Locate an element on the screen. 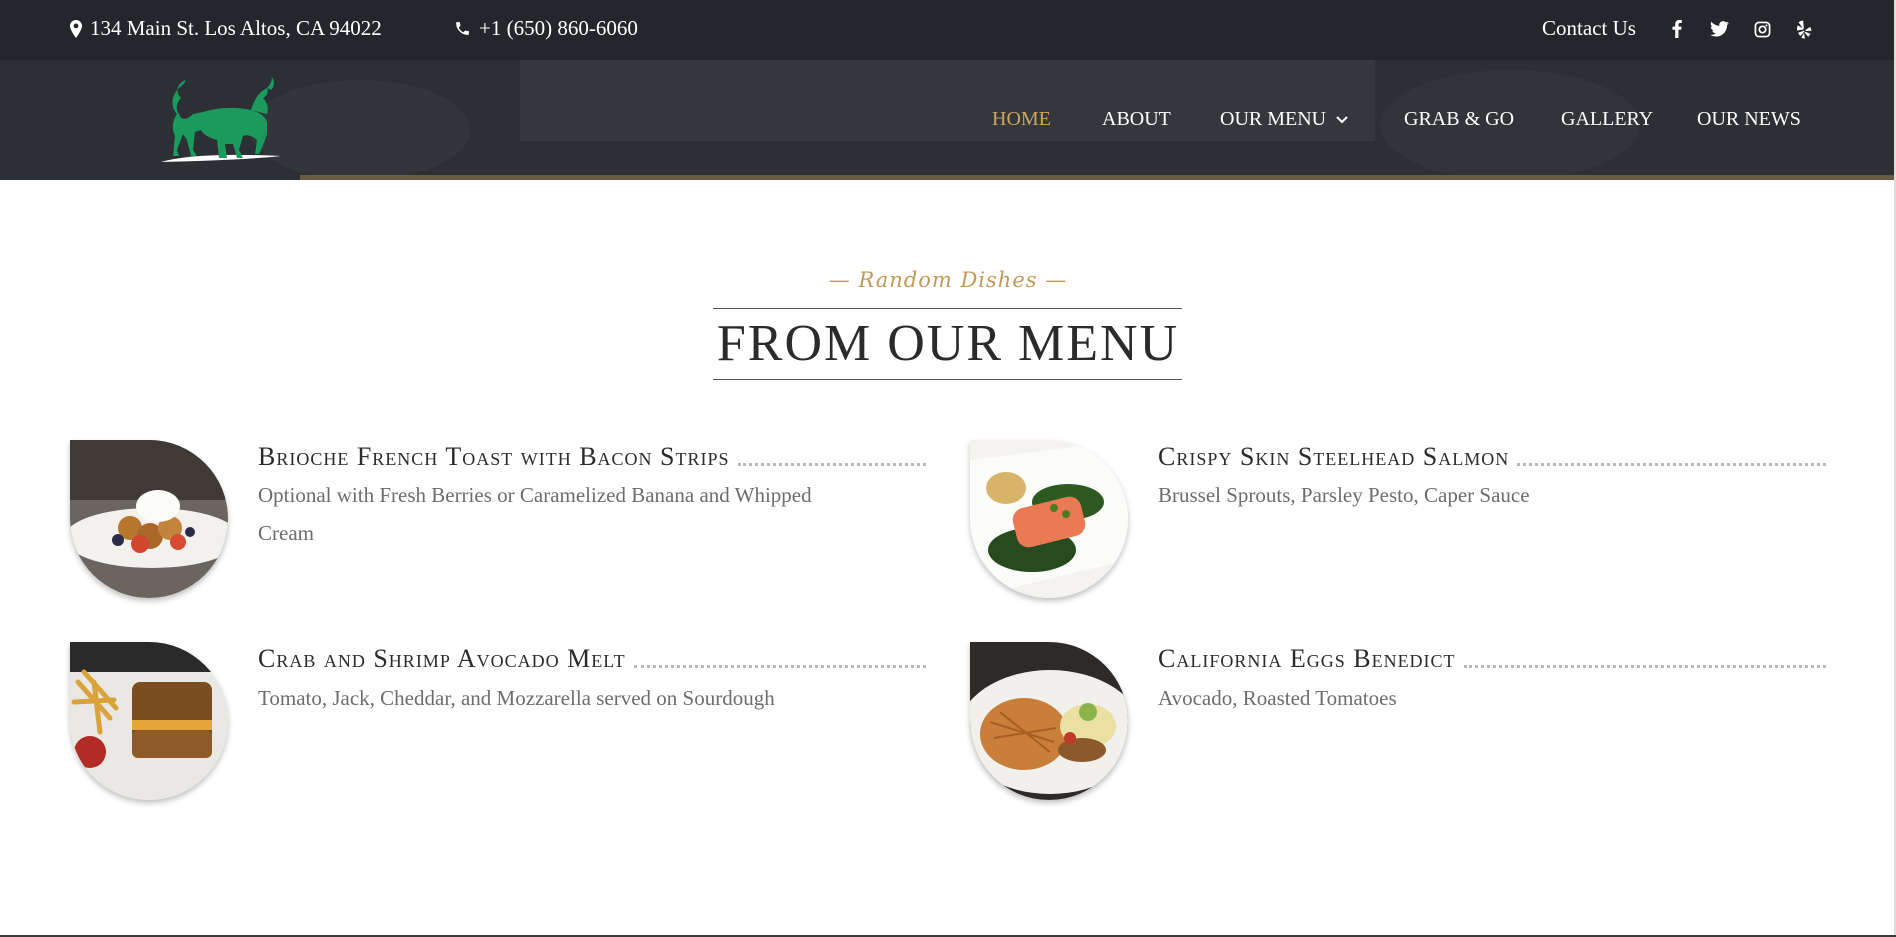  dish-title: Crispy Skin Steelhead Salmon is located at coordinates (1334, 456).